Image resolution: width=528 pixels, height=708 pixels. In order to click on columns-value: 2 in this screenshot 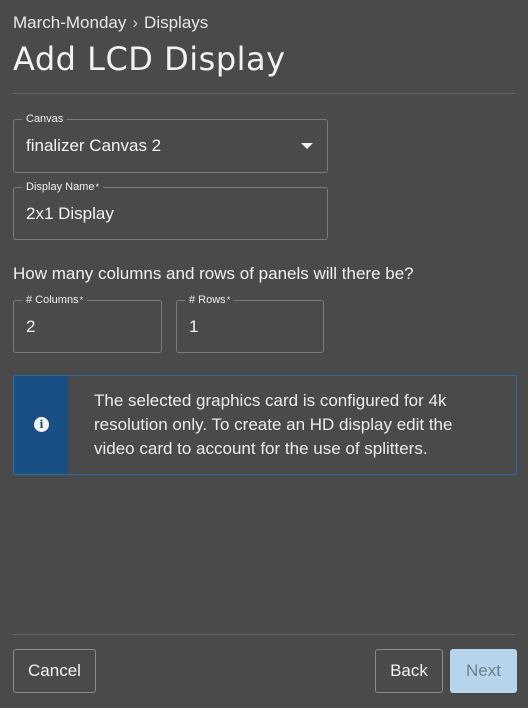, I will do `click(31, 326)`.